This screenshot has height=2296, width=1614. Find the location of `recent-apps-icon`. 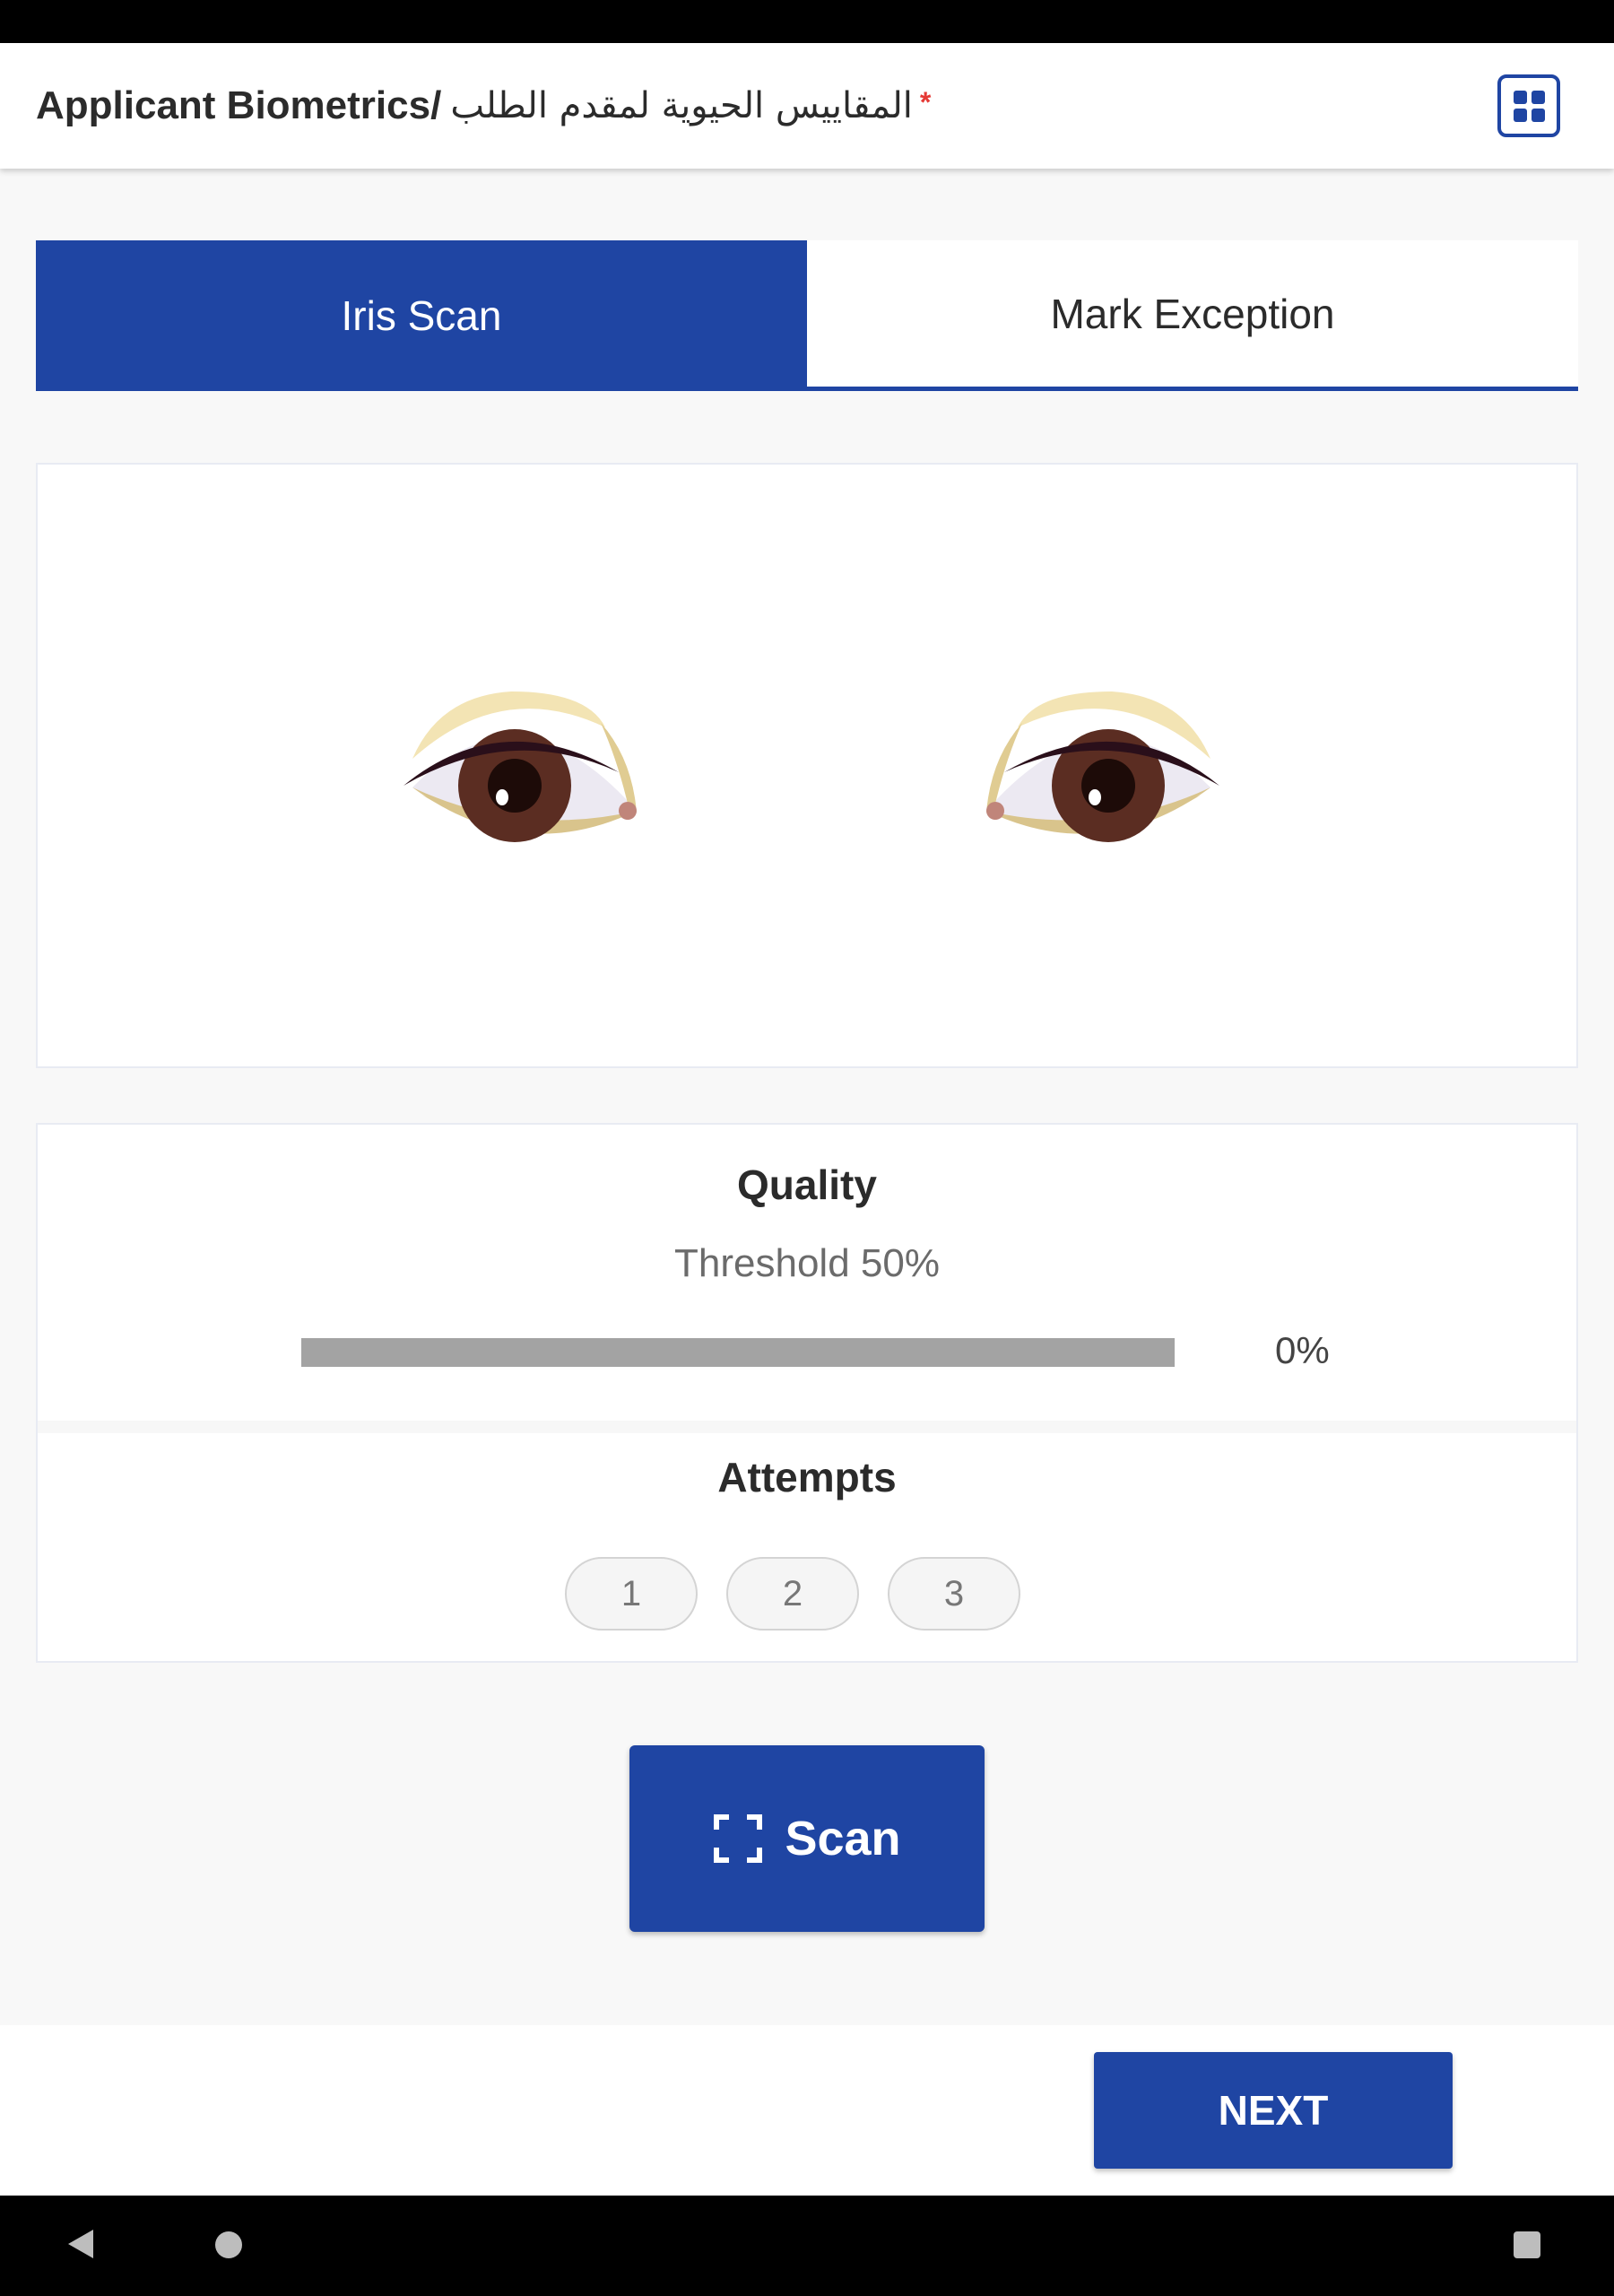

recent-apps-icon is located at coordinates (1527, 2244).